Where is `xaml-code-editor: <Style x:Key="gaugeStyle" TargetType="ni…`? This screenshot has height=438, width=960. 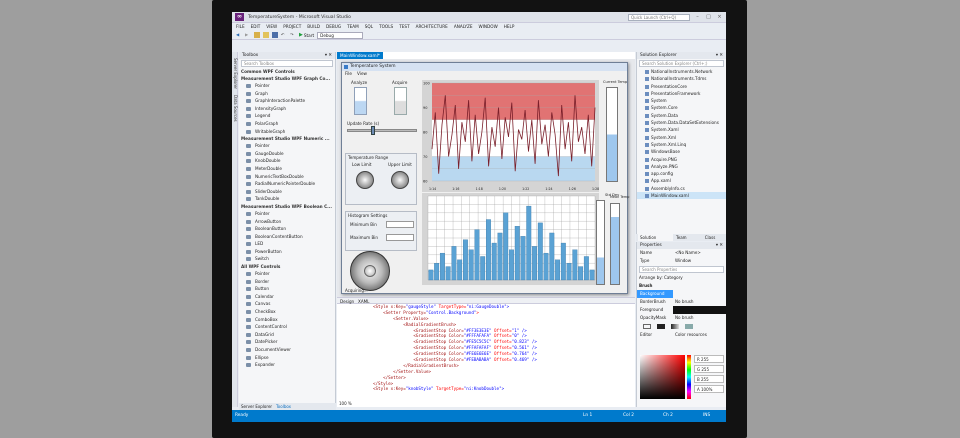
xaml-code-editor: <Style x:Key="gaugeStyle" TargetType="ni… is located at coordinates (486, 355).